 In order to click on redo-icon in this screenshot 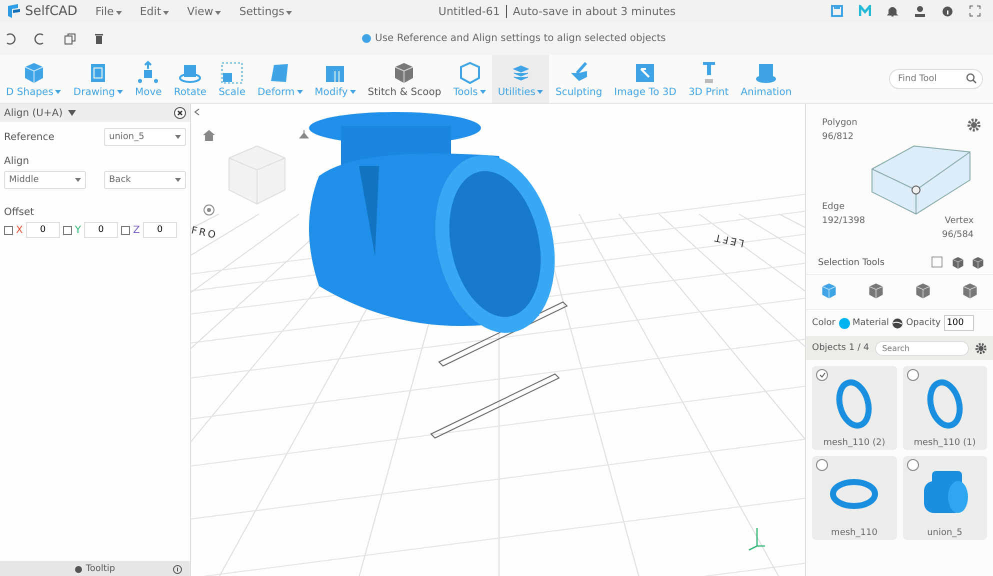, I will do `click(40, 38)`.